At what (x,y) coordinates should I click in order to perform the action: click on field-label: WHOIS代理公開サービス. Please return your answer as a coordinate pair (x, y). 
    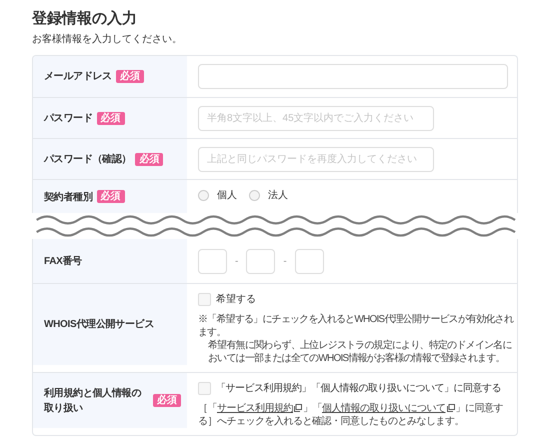
    Looking at the image, I should click on (99, 325).